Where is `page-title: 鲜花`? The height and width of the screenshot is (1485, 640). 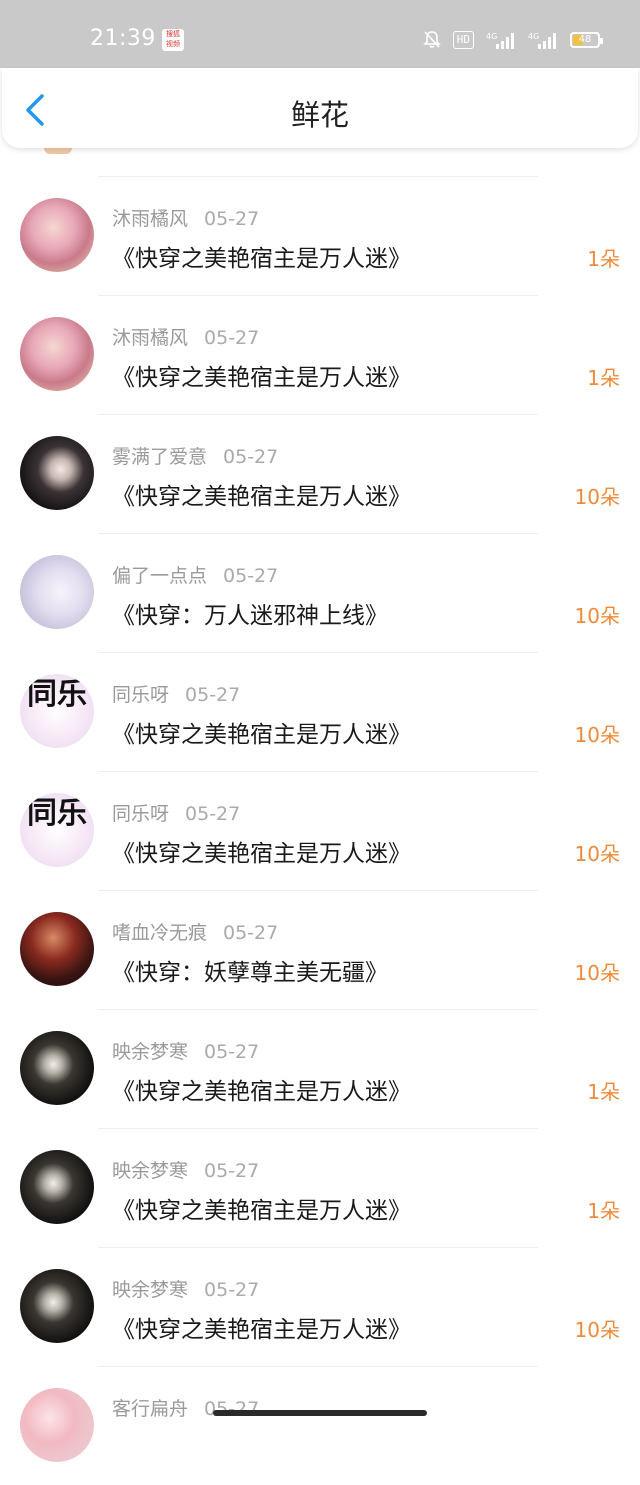 page-title: 鲜花 is located at coordinates (319, 115).